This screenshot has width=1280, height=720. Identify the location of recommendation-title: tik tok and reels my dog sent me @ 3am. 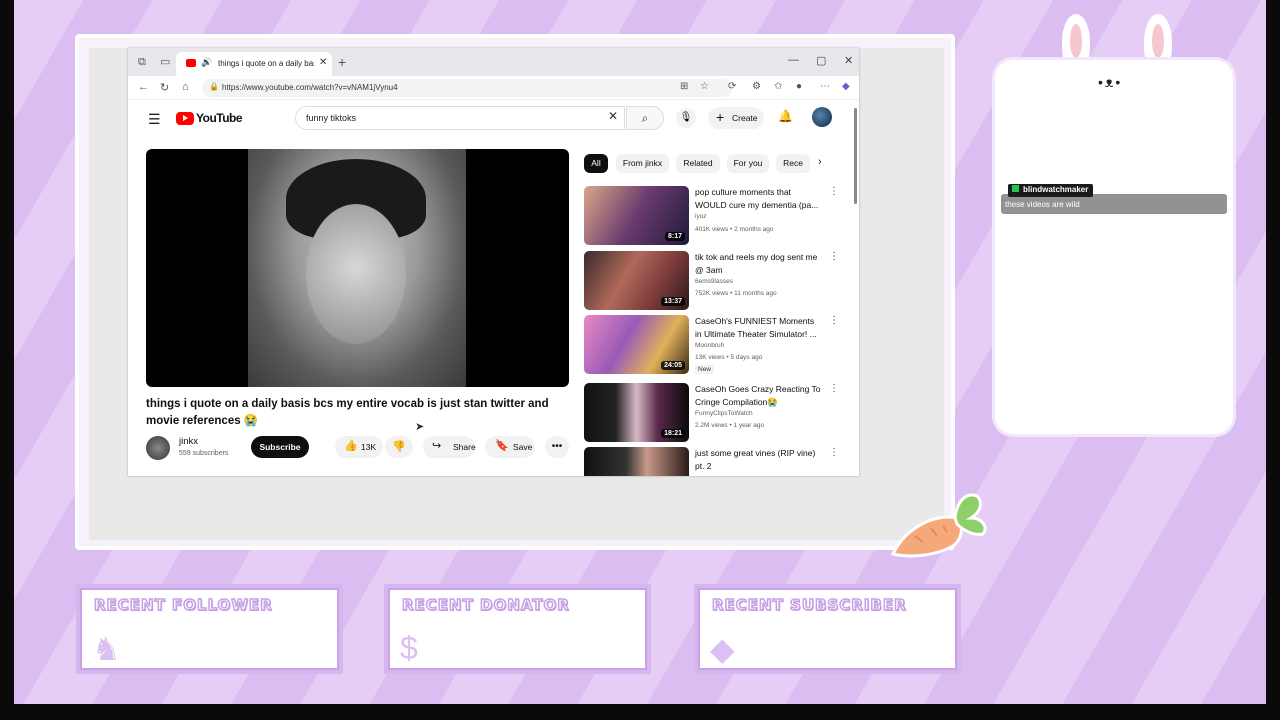
(759, 263).